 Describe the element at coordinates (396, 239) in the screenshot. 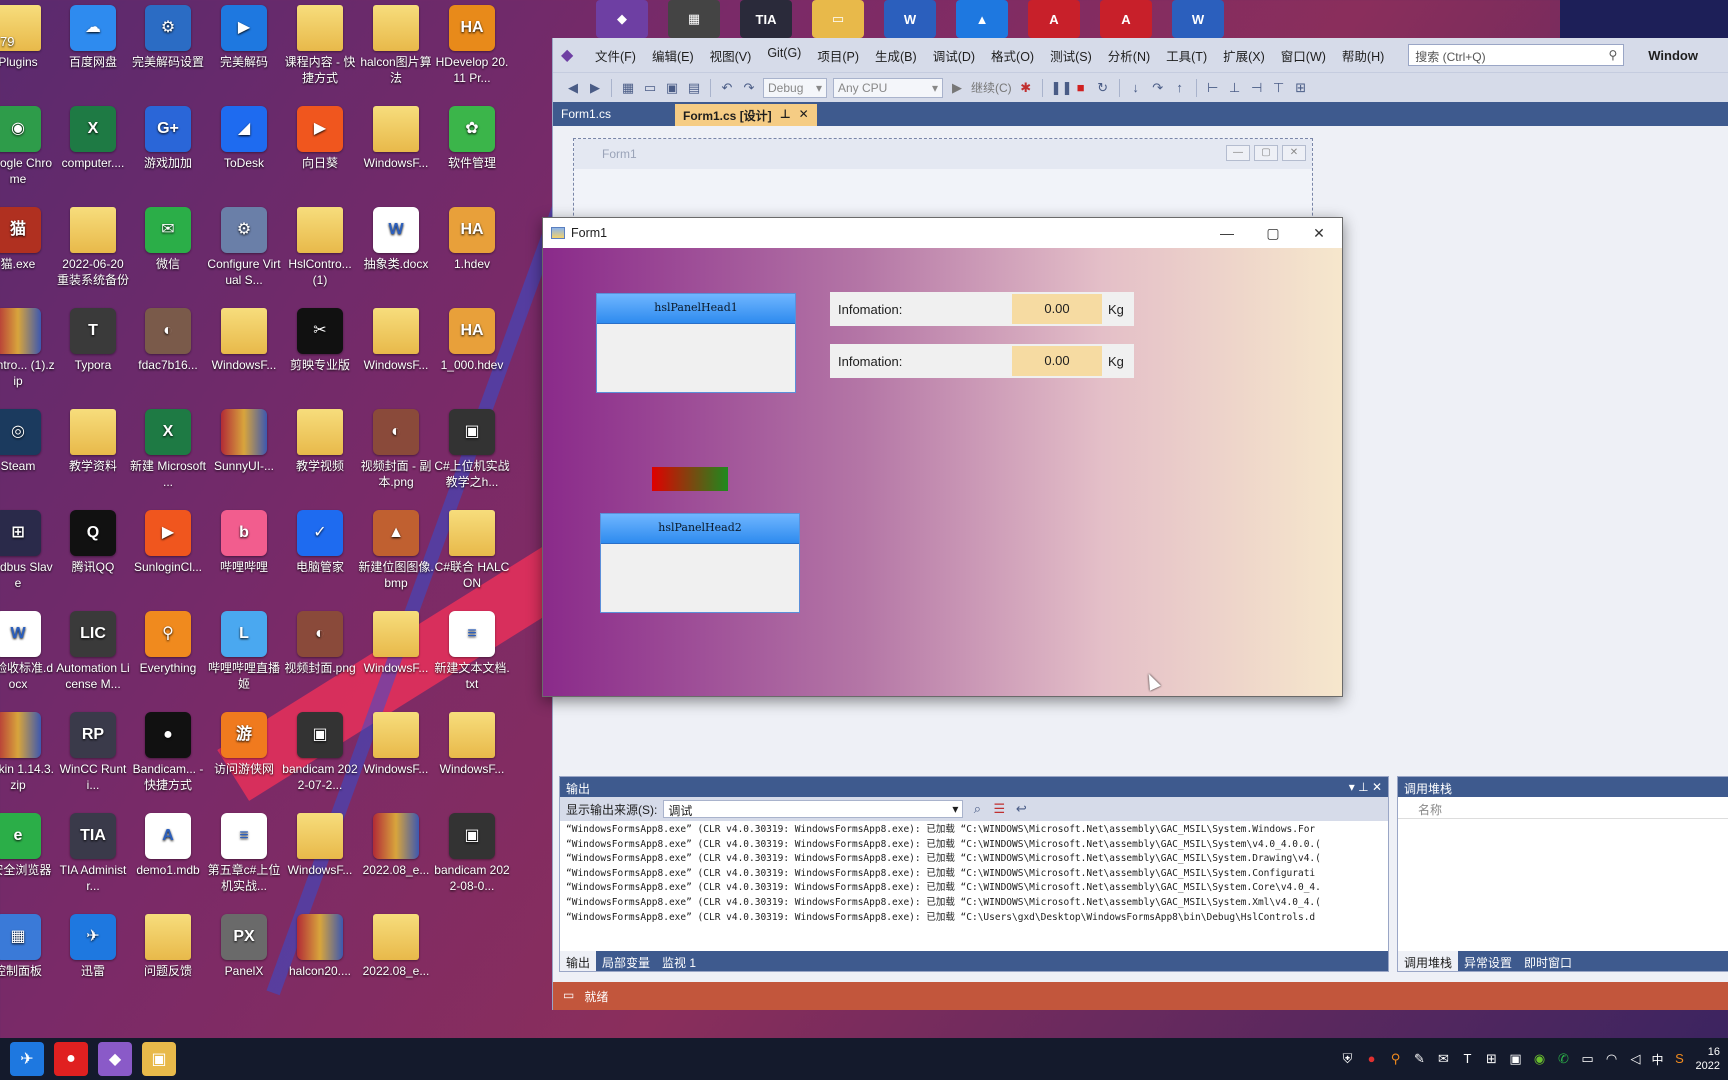

I see `desktop-icon: W 抽象类.docx` at that location.